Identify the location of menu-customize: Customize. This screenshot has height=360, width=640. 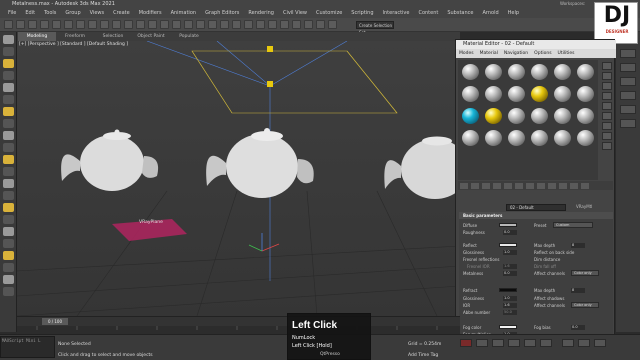
(329, 13).